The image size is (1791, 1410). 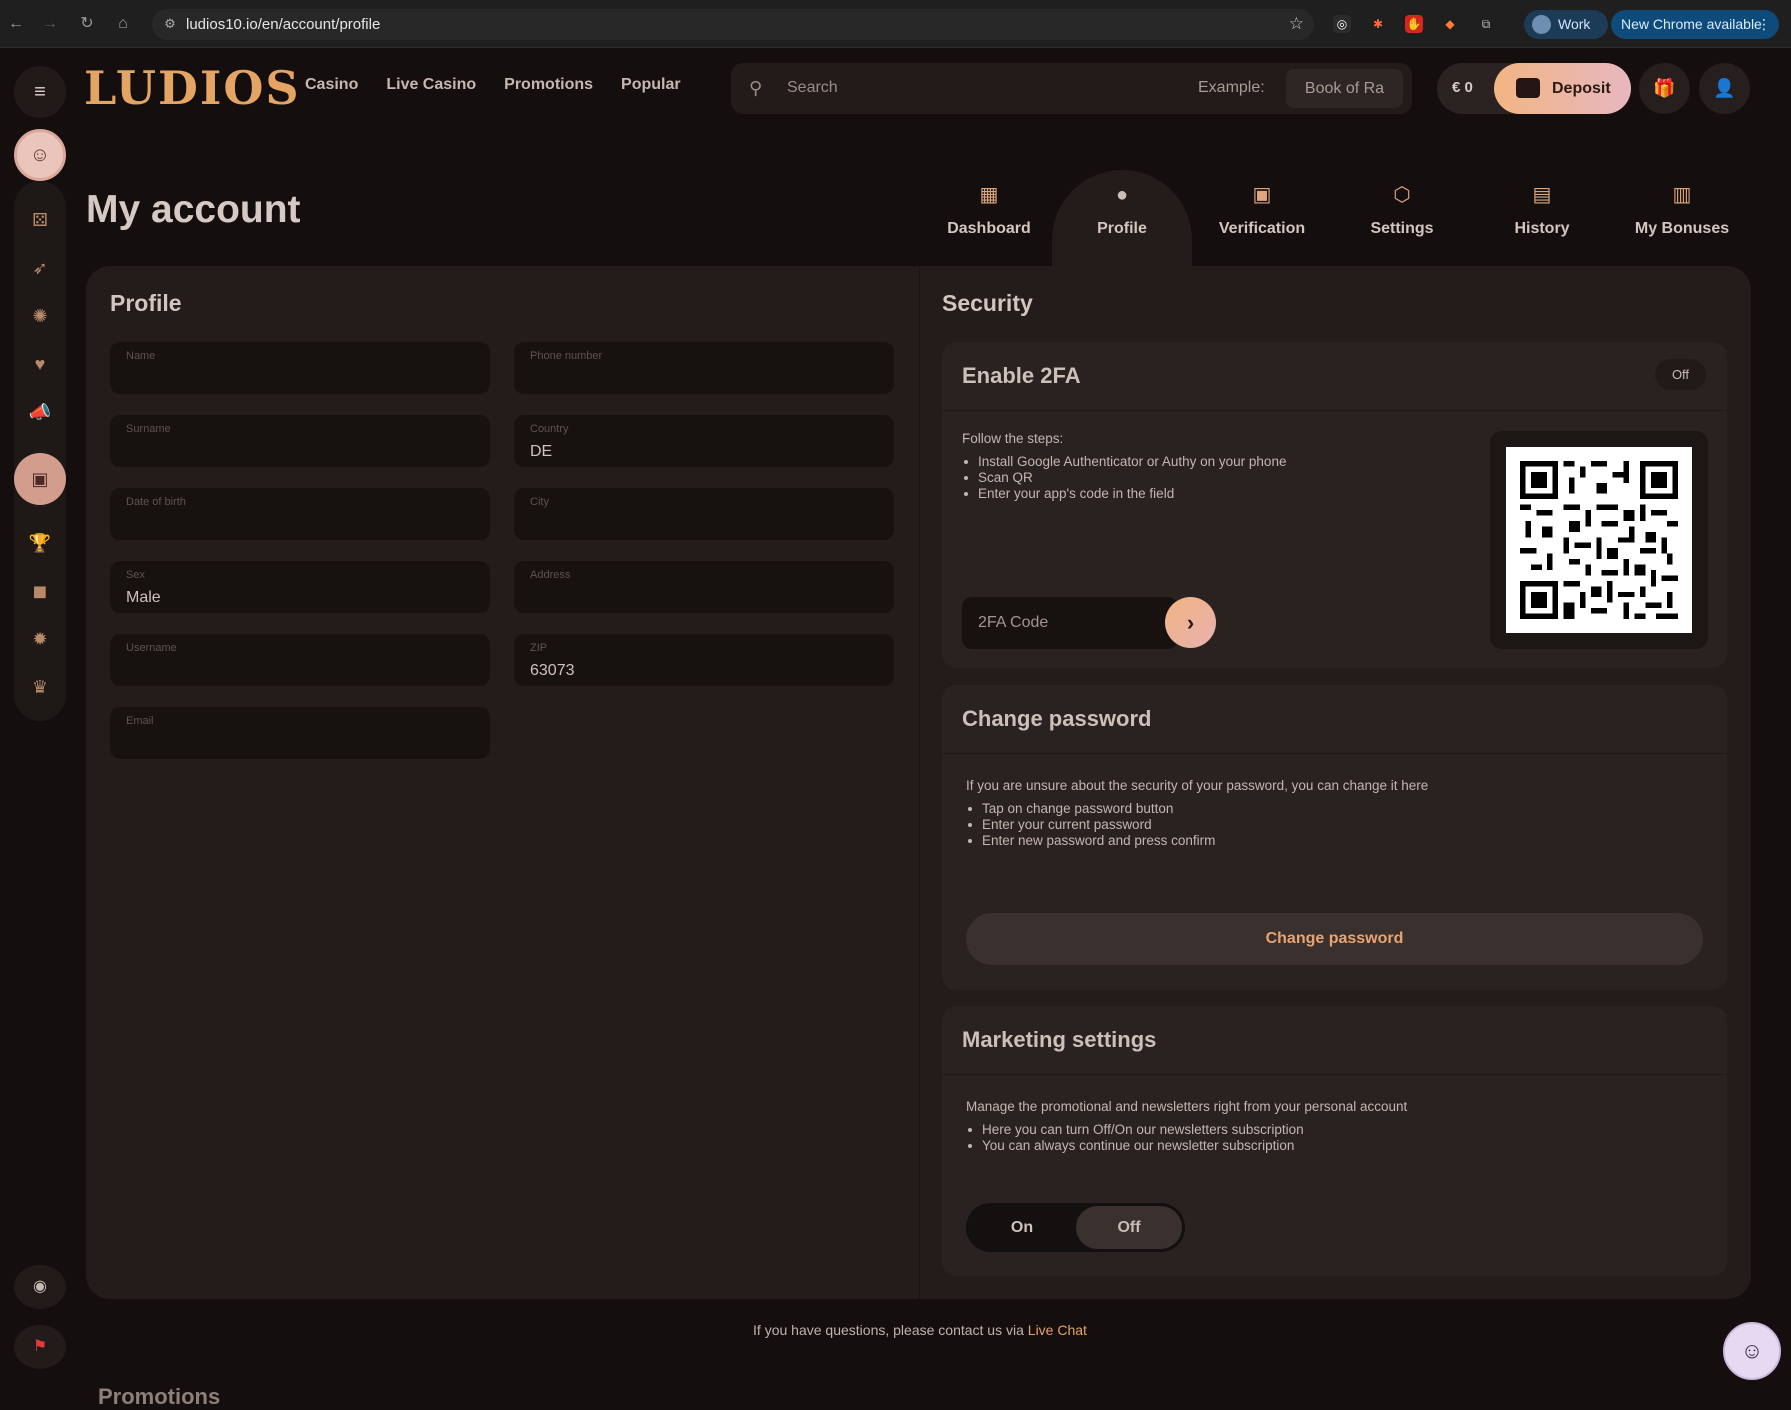 I want to click on site-info-icon: ⚙, so click(x=170, y=24).